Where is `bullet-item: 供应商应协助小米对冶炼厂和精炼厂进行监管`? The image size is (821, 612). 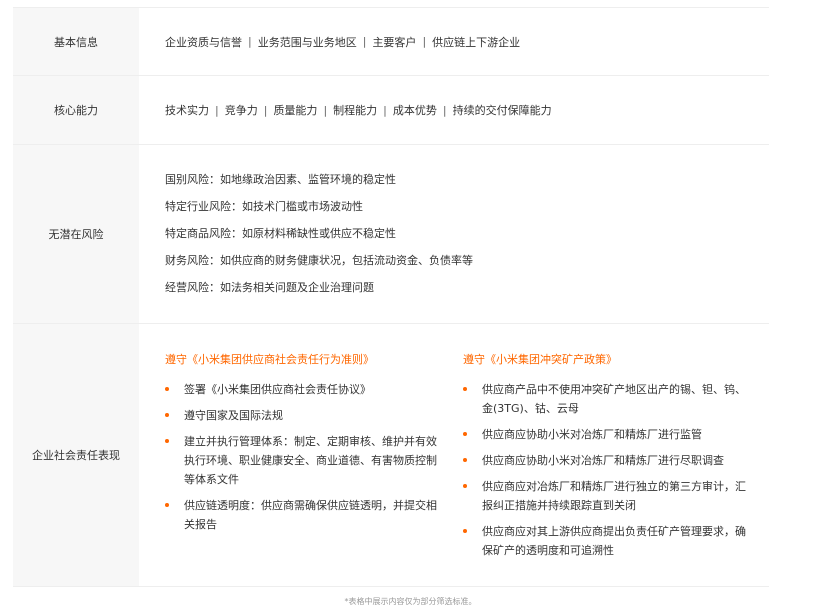
bullet-item: 供应商应协助小米对冶炼厂和精炼厂进行监管 is located at coordinates (608, 434).